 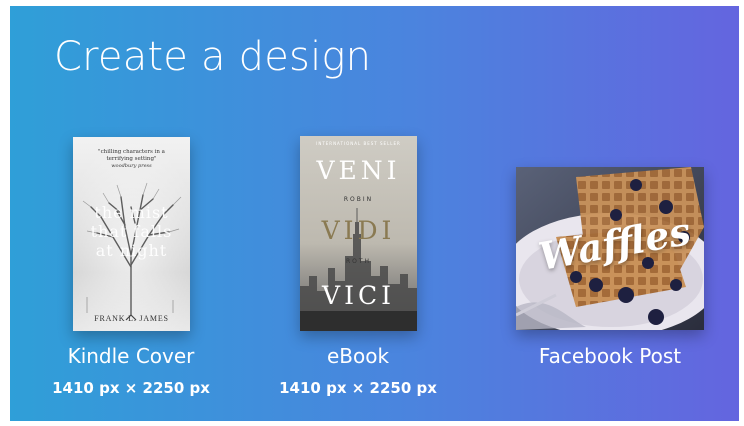 What do you see at coordinates (131, 356) in the screenshot?
I see `card-label: Kindle Cover` at bounding box center [131, 356].